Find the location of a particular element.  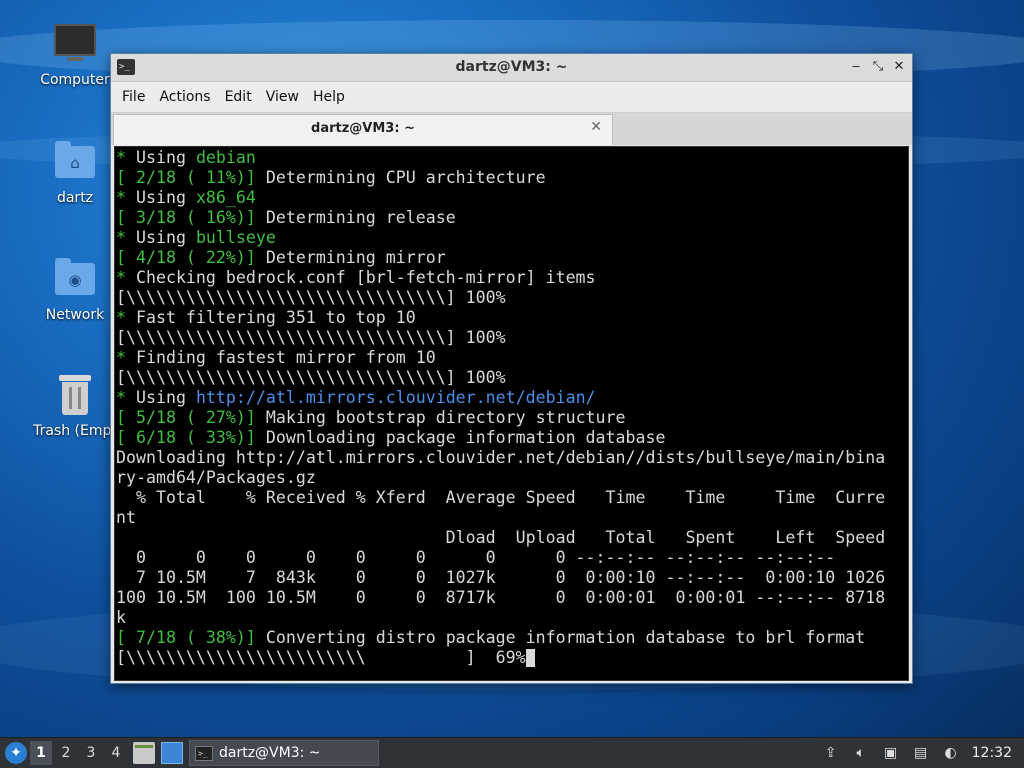

tab-bar: dartz@VM3: ~ ✕ is located at coordinates (511, 128).